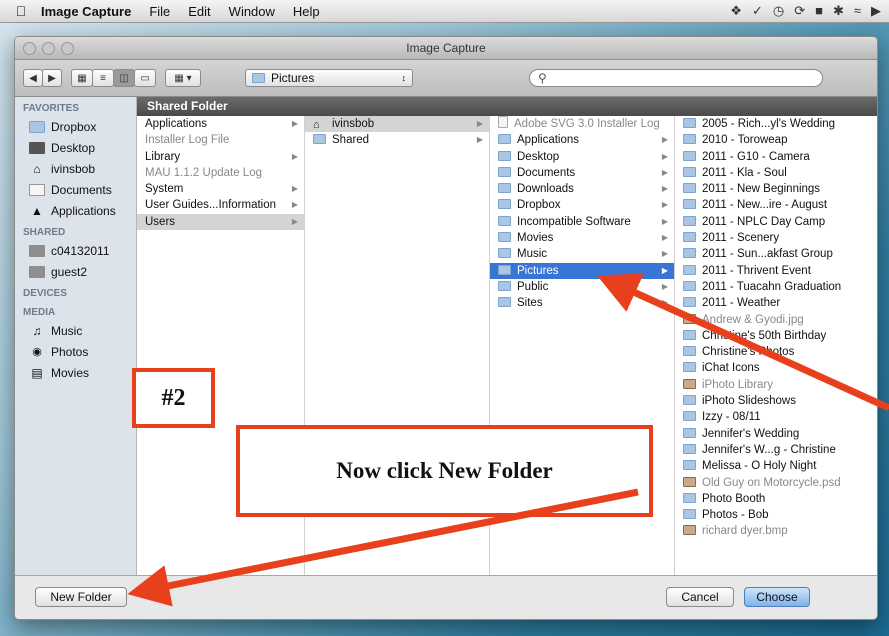 This screenshot has width=889, height=636. Describe the element at coordinates (582, 254) in the screenshot. I see `list-item: Music ▶` at that location.